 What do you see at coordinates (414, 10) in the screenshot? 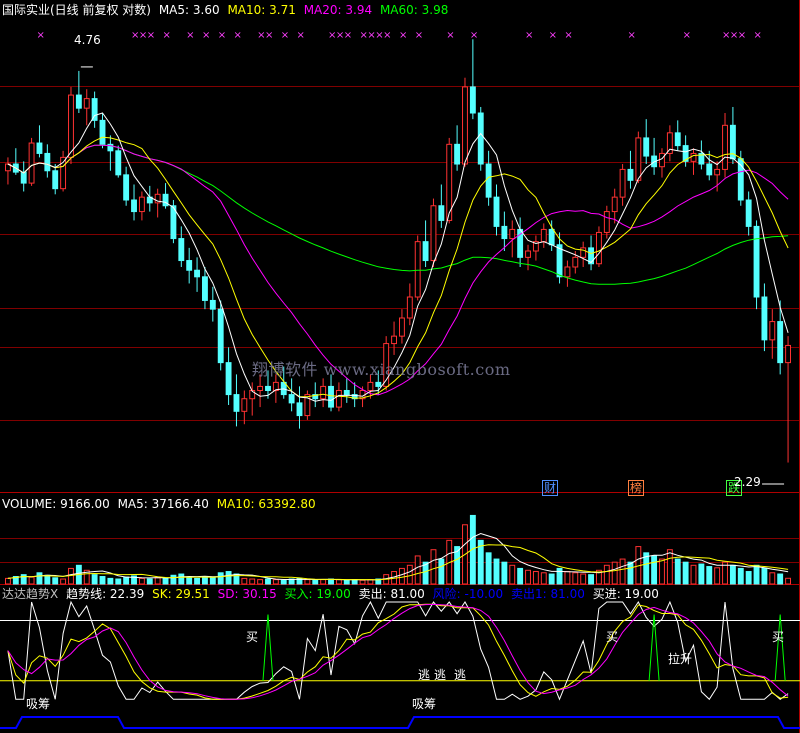
I see `ma60-label: MA60: 3.98` at bounding box center [414, 10].